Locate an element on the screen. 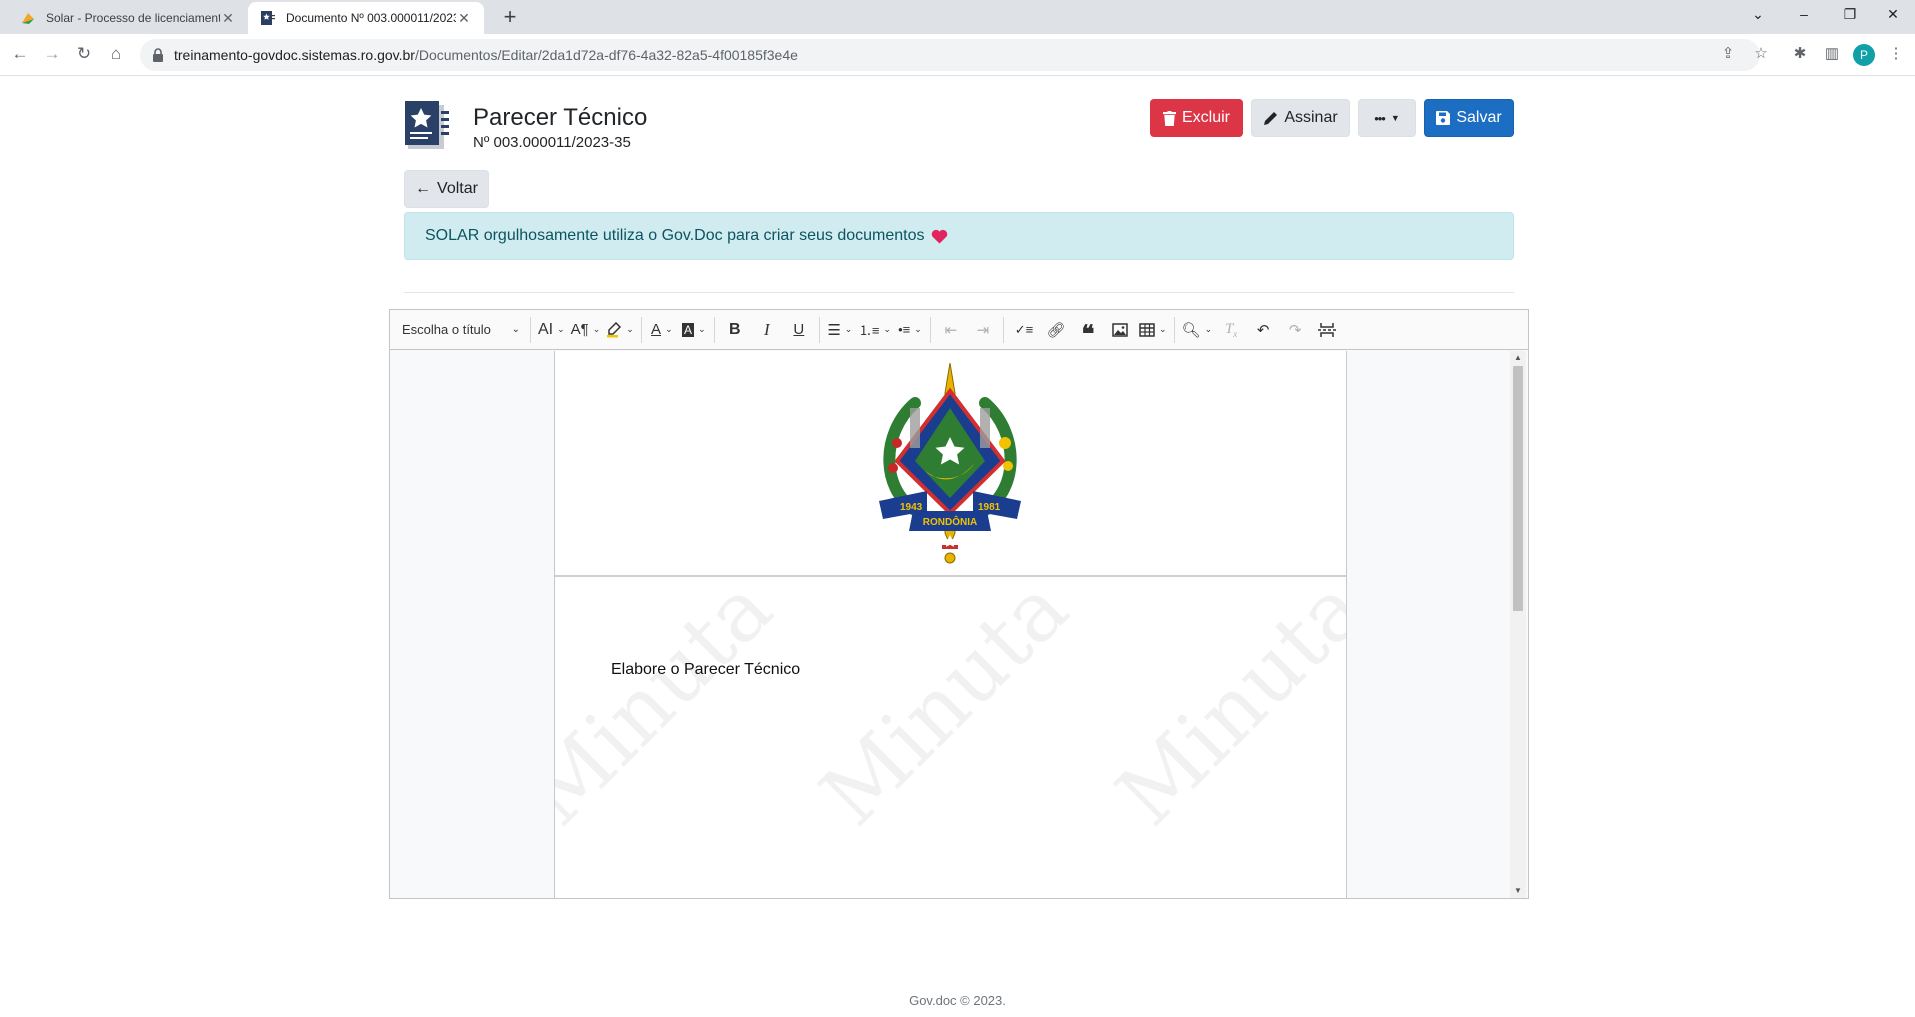 Image resolution: width=1915 pixels, height=1017 pixels. indent-icon: ⇥ is located at coordinates (983, 330).